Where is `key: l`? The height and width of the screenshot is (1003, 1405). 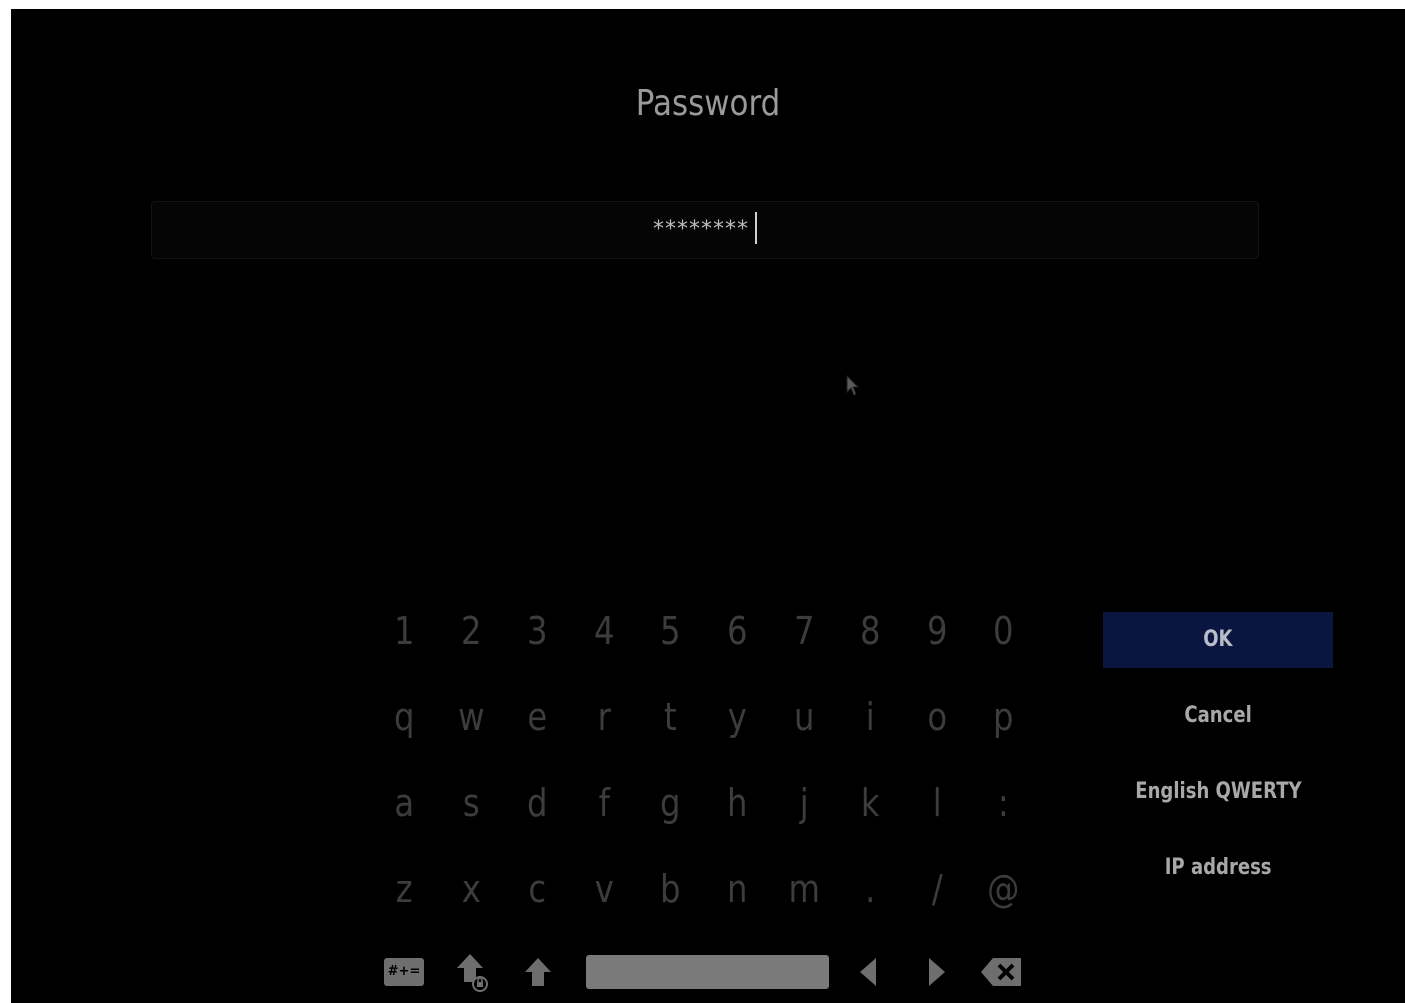 key: l is located at coordinates (937, 814).